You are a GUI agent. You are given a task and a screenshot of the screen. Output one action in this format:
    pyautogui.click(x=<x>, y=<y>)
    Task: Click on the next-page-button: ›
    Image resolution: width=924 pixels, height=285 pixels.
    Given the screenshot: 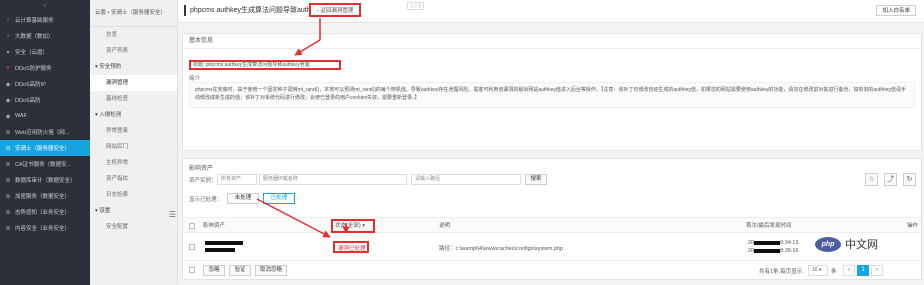 What is the action you would take?
    pyautogui.click(x=877, y=270)
    